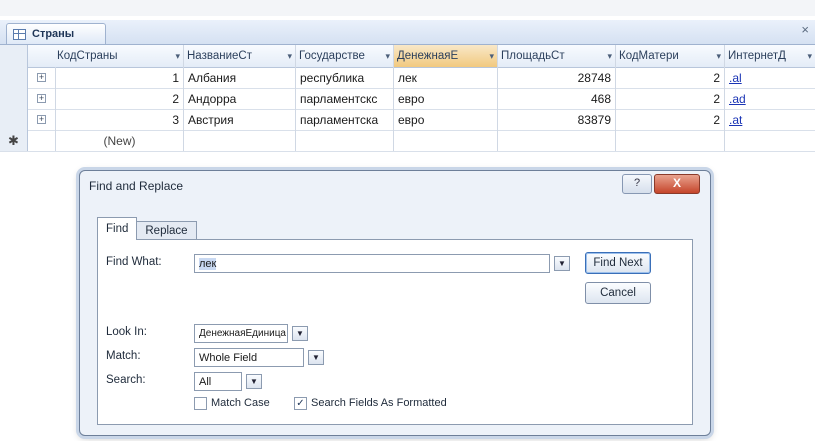 Image resolution: width=815 pixels, height=441 pixels. I want to click on hyperlink: .at, so click(735, 120).